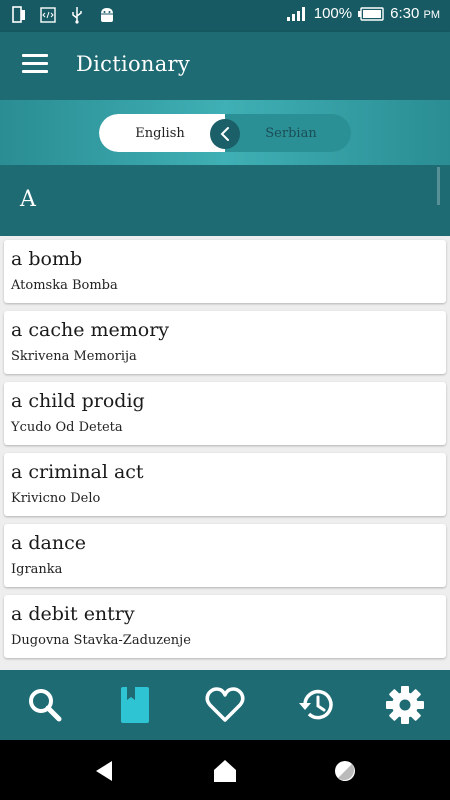 The image size is (450, 800). I want to click on search-icon, so click(45, 705).